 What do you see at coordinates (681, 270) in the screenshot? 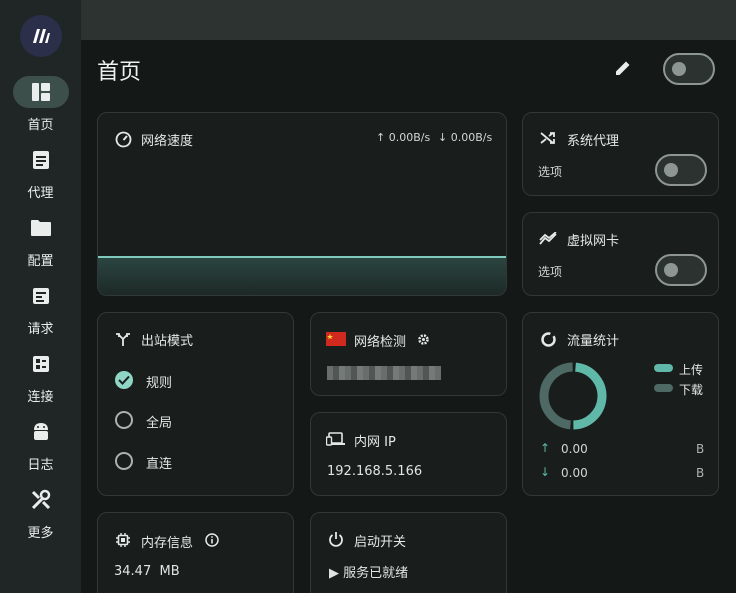
I see `tun-toggle` at bounding box center [681, 270].